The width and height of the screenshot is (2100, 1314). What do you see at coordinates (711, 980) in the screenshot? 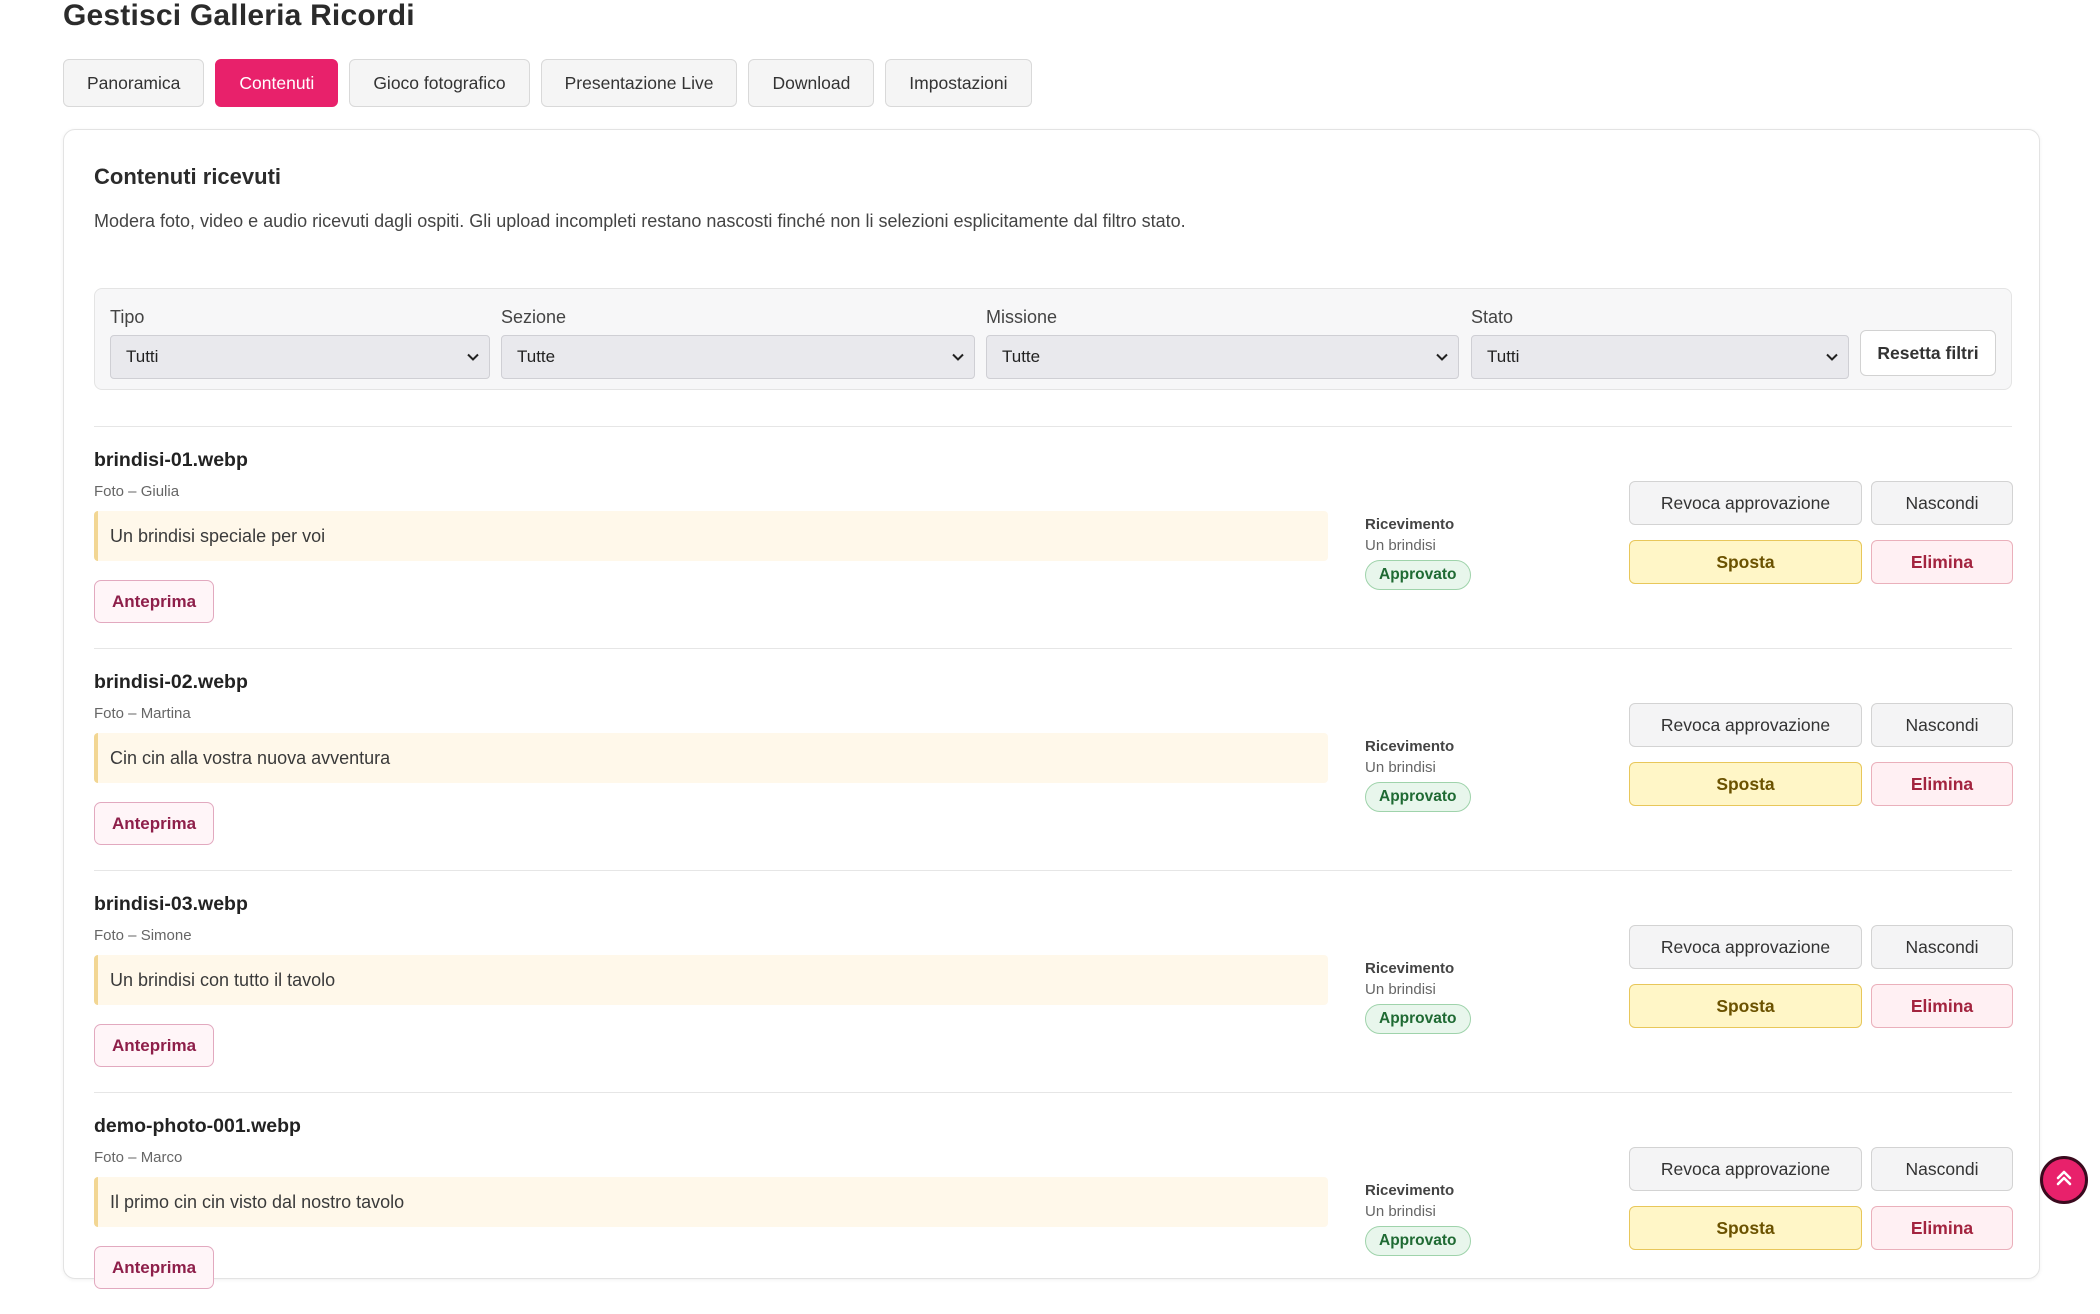
I see `item-caption: Un brindisi con tutto il tavolo` at bounding box center [711, 980].